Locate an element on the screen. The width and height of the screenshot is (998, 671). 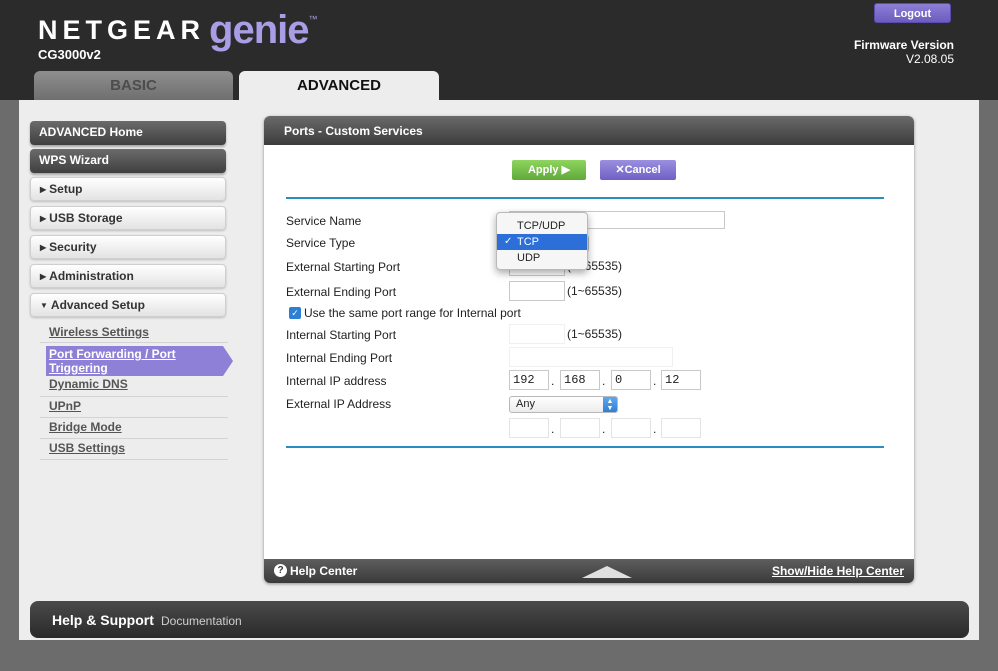
help-support-title: Help & Support is located at coordinates (103, 620).